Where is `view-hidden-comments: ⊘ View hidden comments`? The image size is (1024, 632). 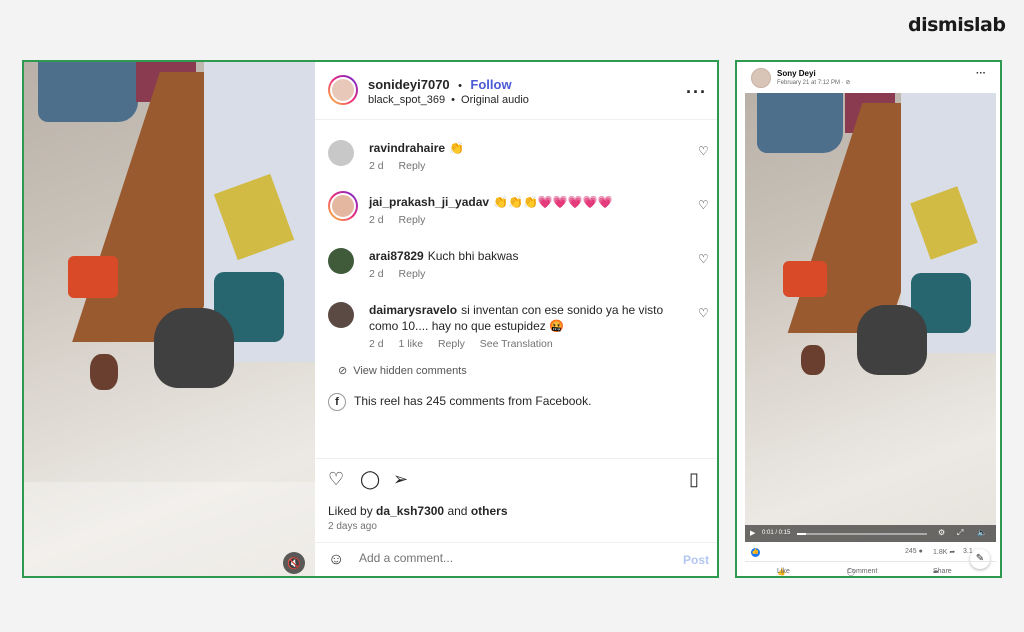
view-hidden-comments: ⊘ View hidden comments is located at coordinates (402, 370).